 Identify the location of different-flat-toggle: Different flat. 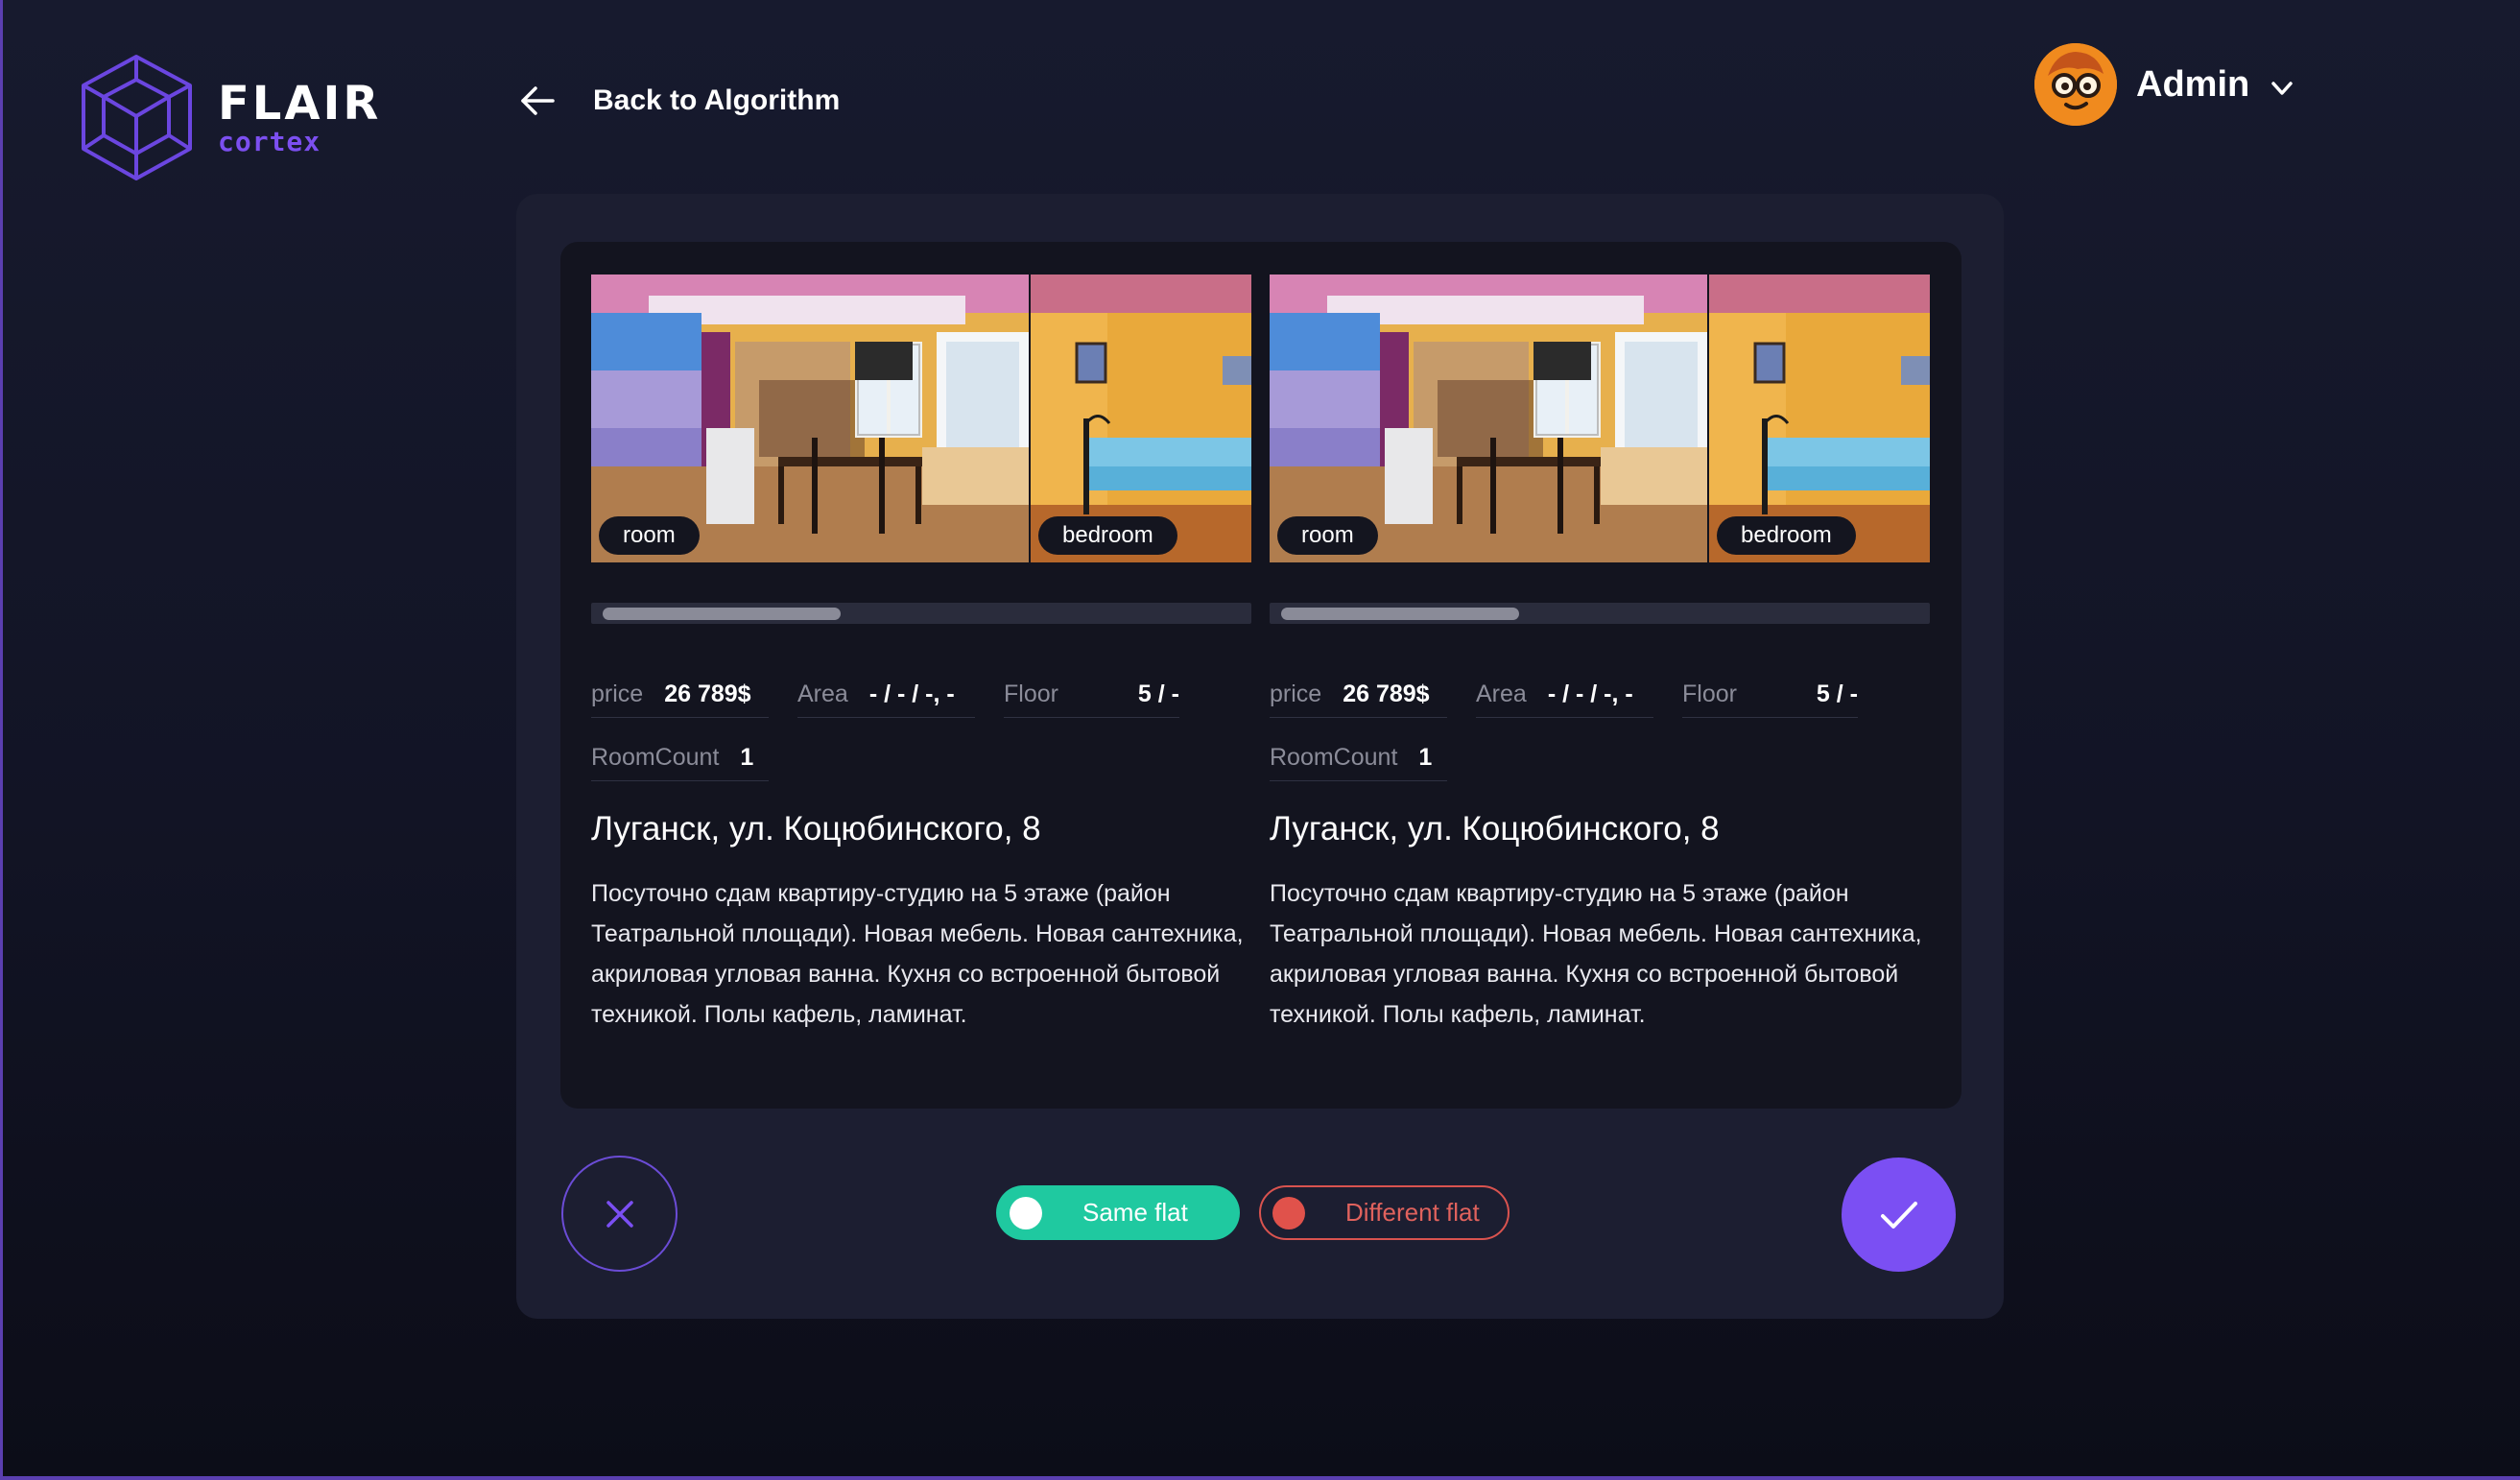
(1385, 1212).